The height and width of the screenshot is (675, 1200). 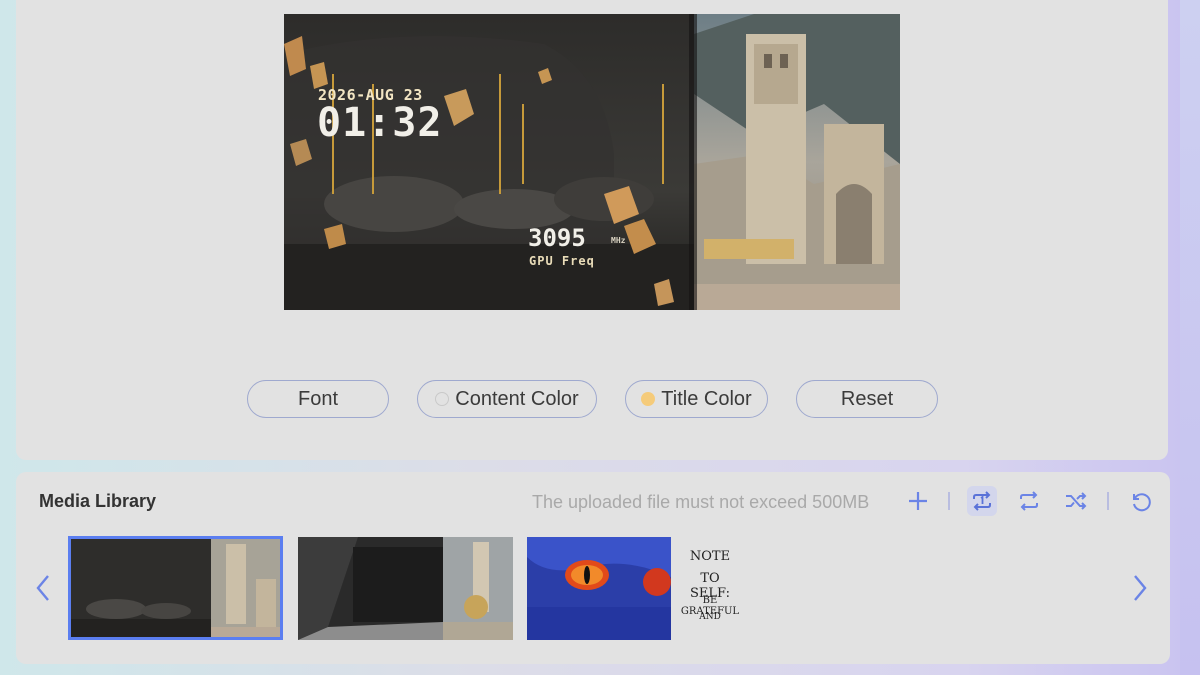 What do you see at coordinates (918, 501) in the screenshot?
I see `plus-icon` at bounding box center [918, 501].